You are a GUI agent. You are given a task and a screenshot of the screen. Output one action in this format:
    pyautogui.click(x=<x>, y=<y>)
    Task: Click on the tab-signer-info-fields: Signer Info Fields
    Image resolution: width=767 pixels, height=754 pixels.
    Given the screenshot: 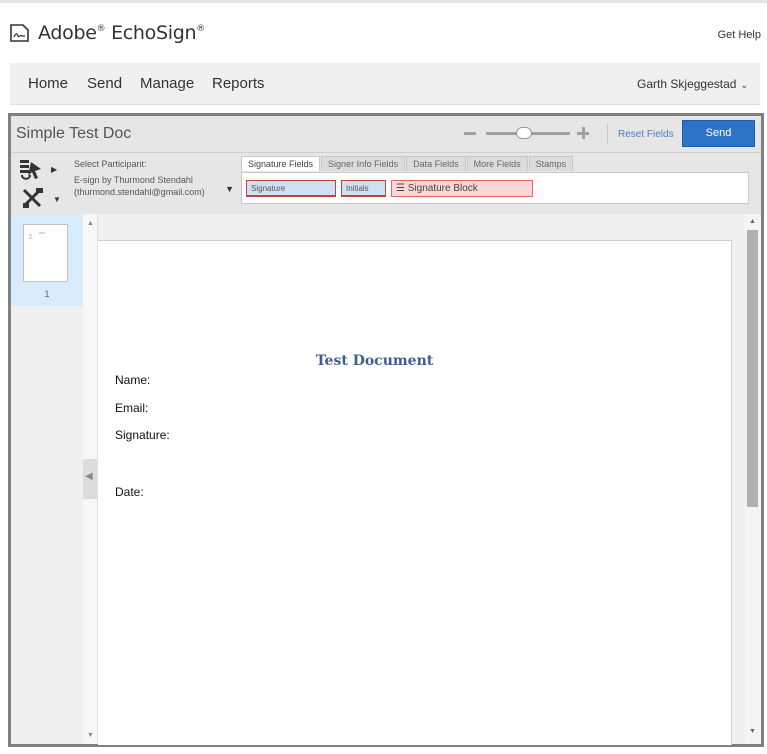 What is the action you would take?
    pyautogui.click(x=363, y=163)
    